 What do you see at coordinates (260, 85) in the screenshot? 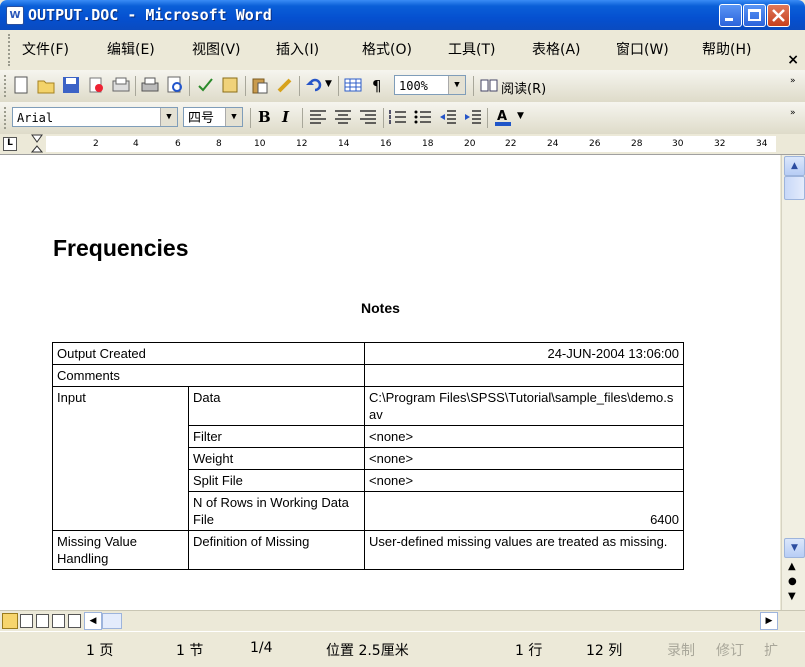
I see `paste-icon` at bounding box center [260, 85].